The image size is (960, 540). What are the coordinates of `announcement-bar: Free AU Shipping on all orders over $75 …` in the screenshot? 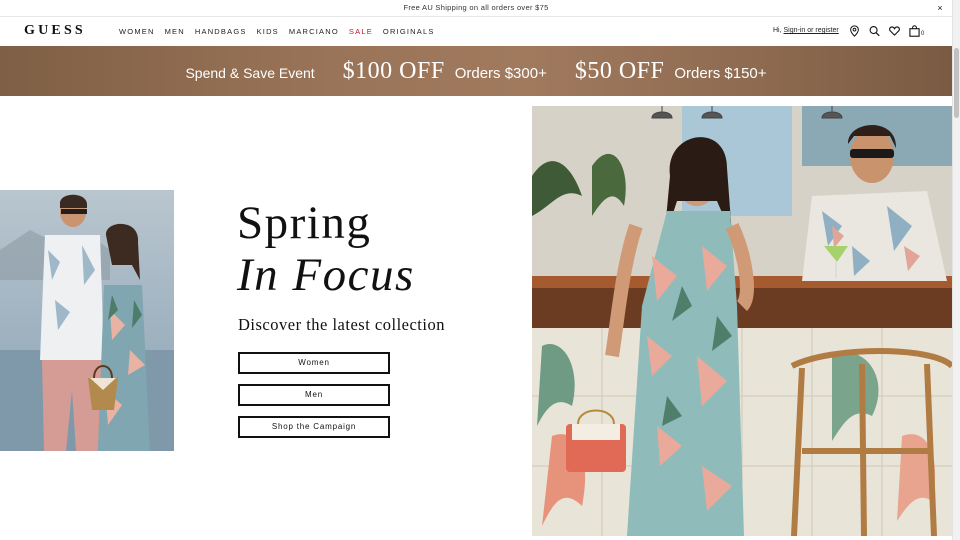 It's located at (476, 8).